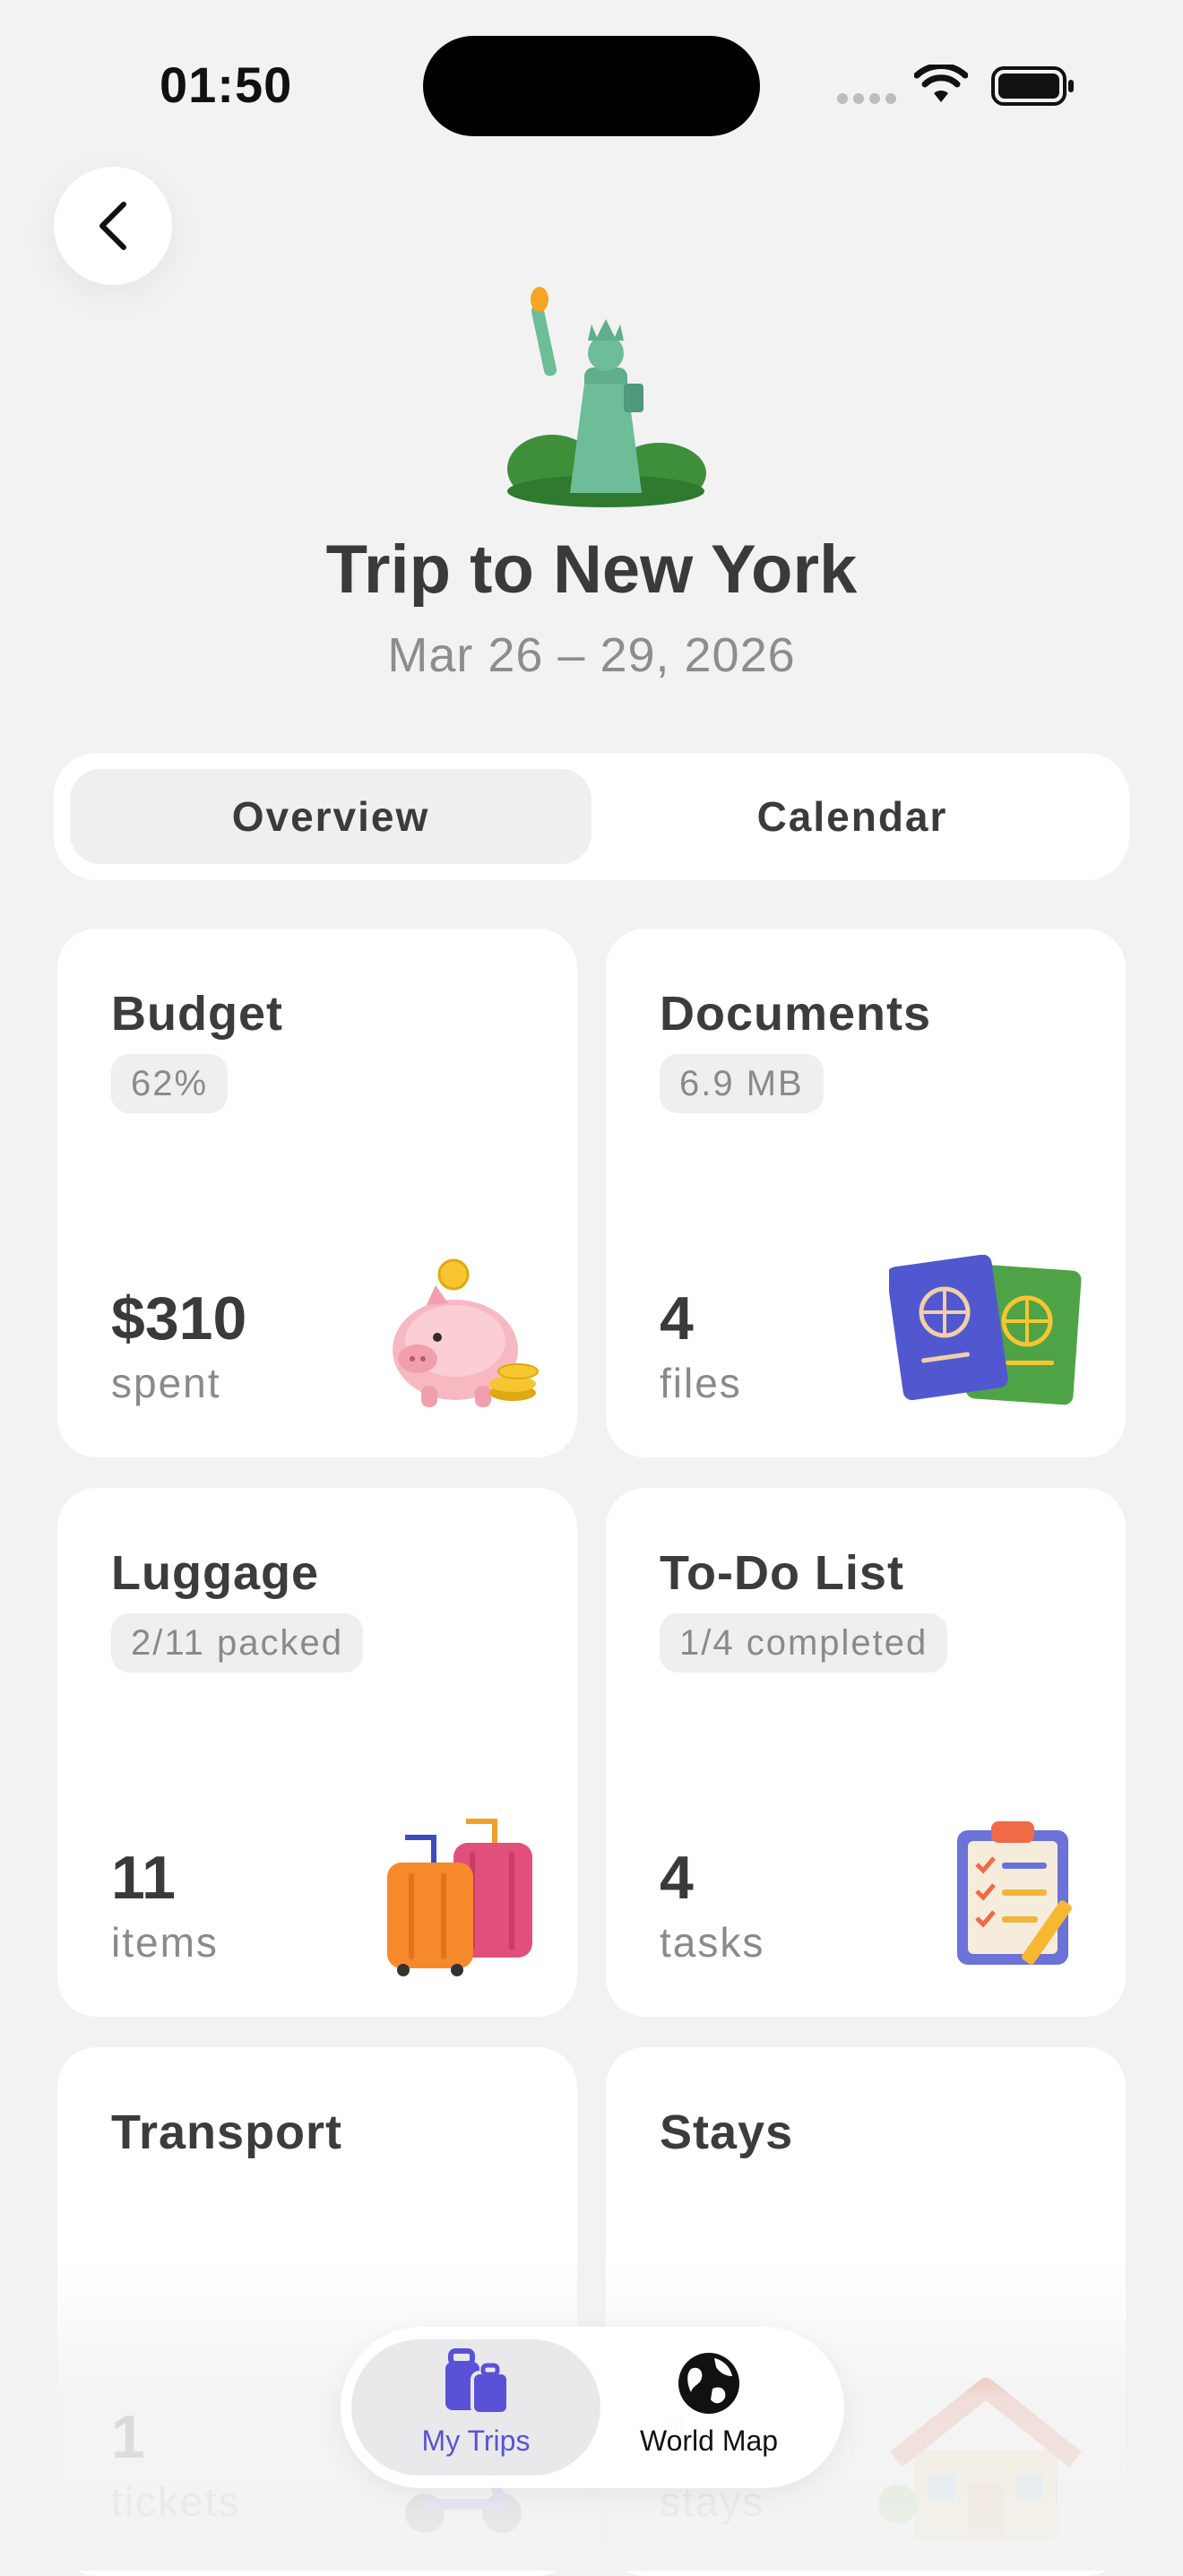 Image resolution: width=1183 pixels, height=2576 pixels. I want to click on card-unit: tasks, so click(713, 1942).